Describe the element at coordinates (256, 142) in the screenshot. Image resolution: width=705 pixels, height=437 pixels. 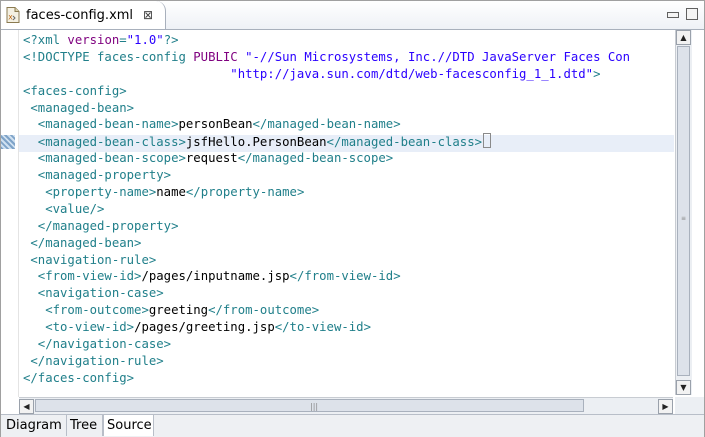
I see `code-token: jsfHello.PersonBean` at that location.